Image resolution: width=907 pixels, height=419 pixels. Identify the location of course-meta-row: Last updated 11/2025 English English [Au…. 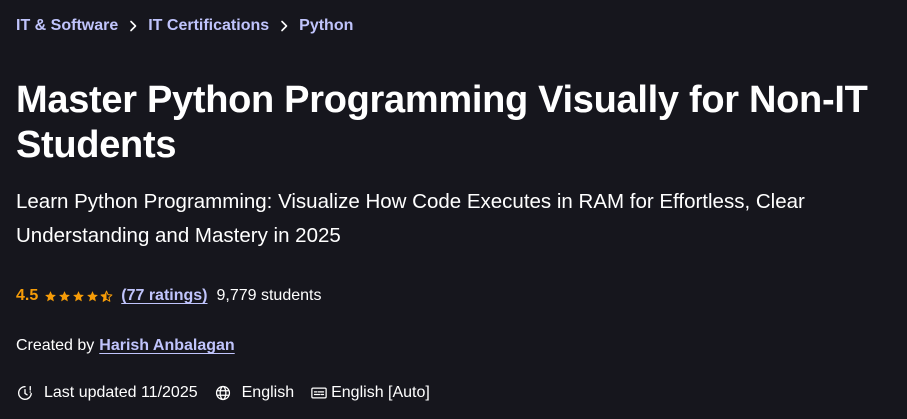
(231, 393).